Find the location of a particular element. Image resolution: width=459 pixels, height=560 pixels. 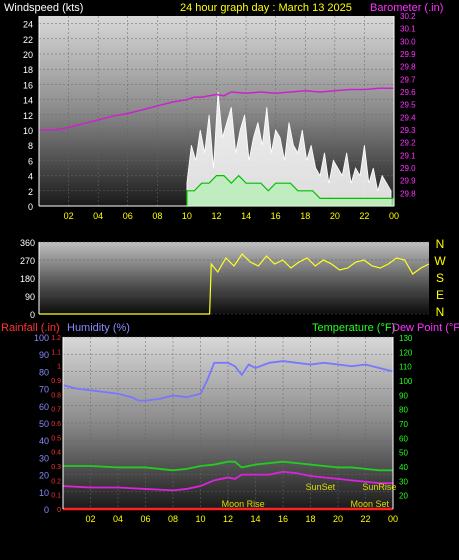

temp-x-tick: 08 is located at coordinates (173, 519).